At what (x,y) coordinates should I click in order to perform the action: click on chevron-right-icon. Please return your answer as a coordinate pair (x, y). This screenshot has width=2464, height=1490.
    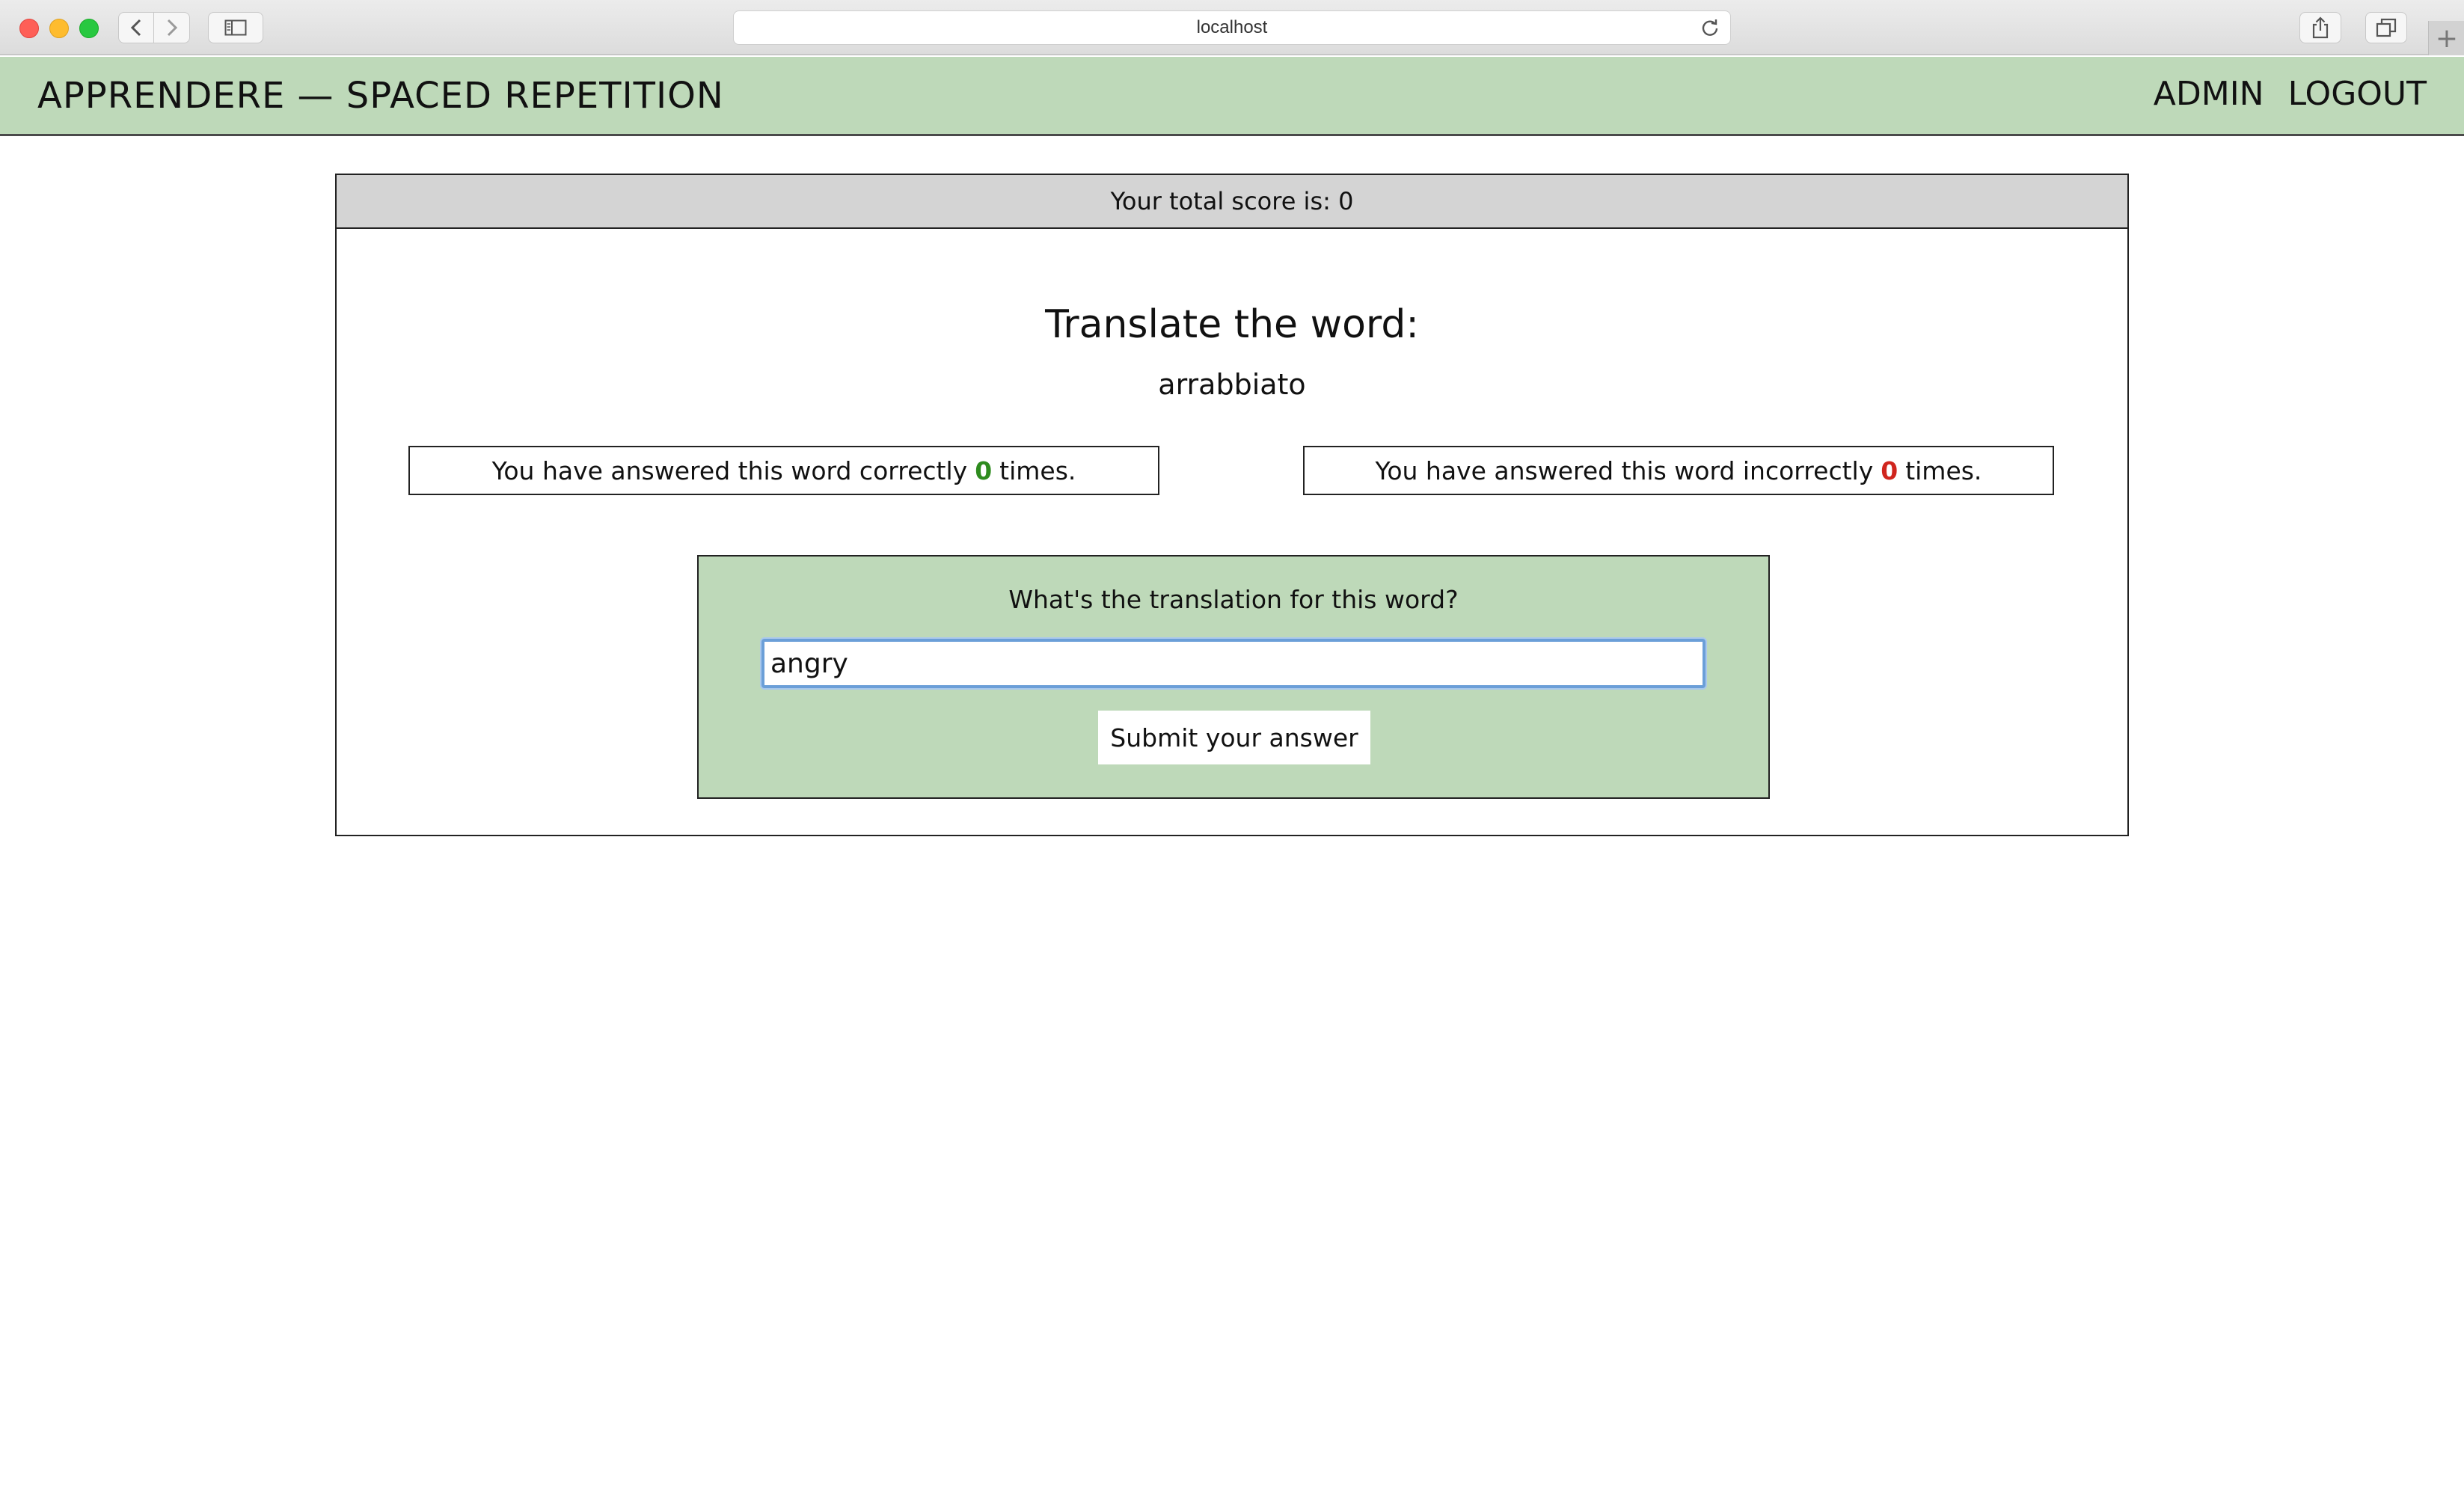
    Looking at the image, I should click on (172, 28).